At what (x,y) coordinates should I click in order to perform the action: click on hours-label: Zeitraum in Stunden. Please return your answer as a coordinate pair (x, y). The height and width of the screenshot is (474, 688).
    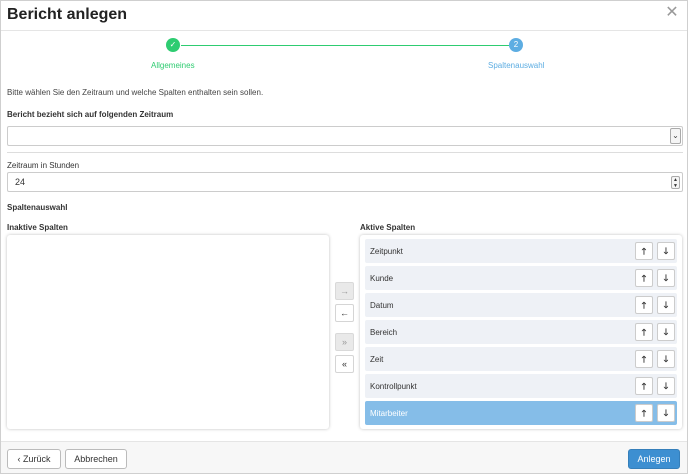
    Looking at the image, I should click on (43, 165).